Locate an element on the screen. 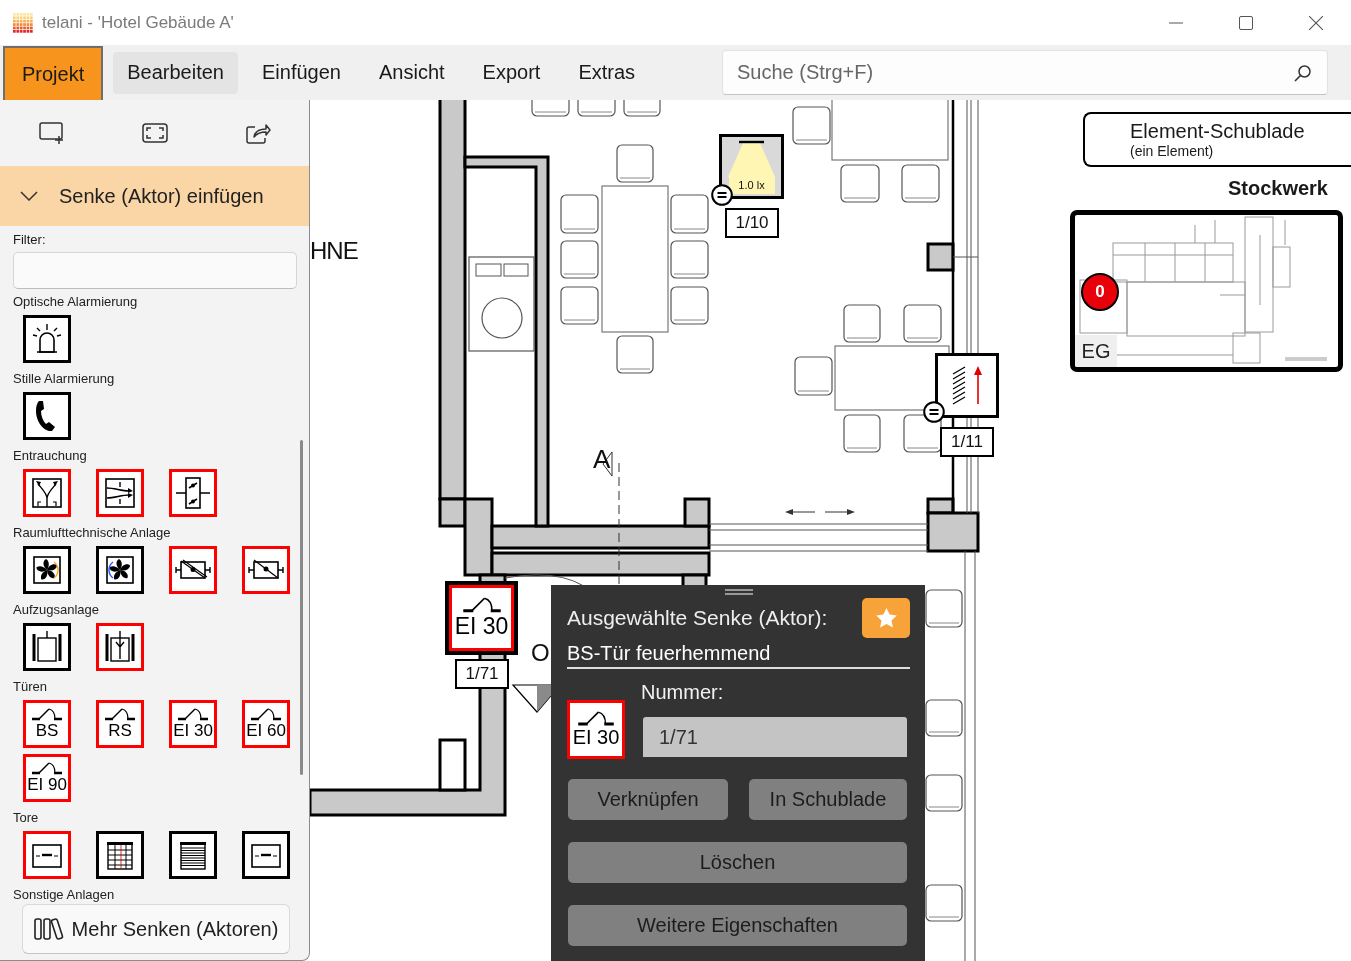 This screenshot has height=961, width=1351. name-field: BS-Tür feuerhemmend is located at coordinates (738, 654).